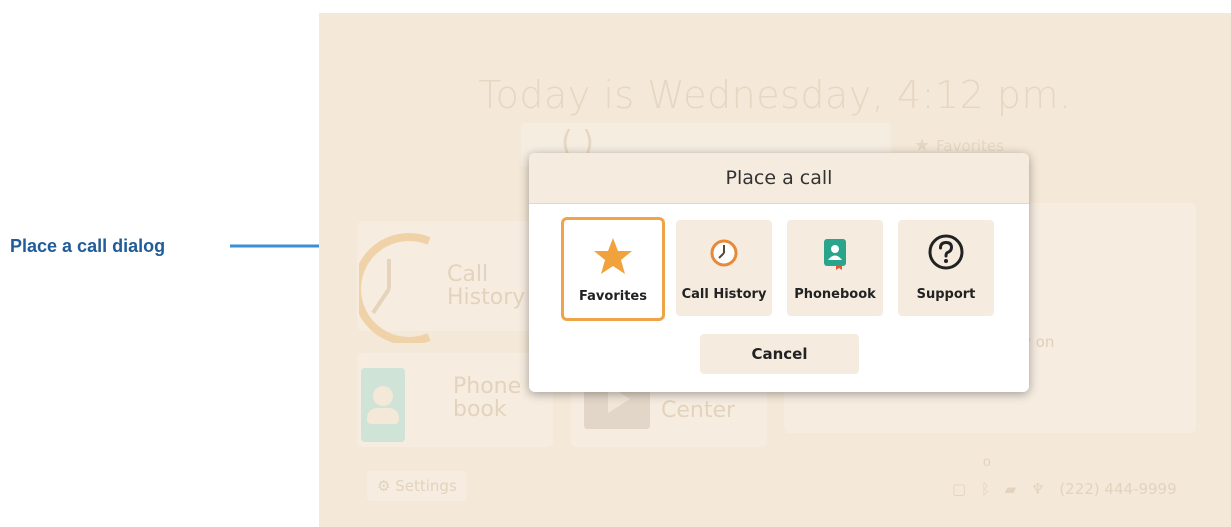  What do you see at coordinates (1038, 489) in the screenshot?
I see `mic-off-icon: ♆` at bounding box center [1038, 489].